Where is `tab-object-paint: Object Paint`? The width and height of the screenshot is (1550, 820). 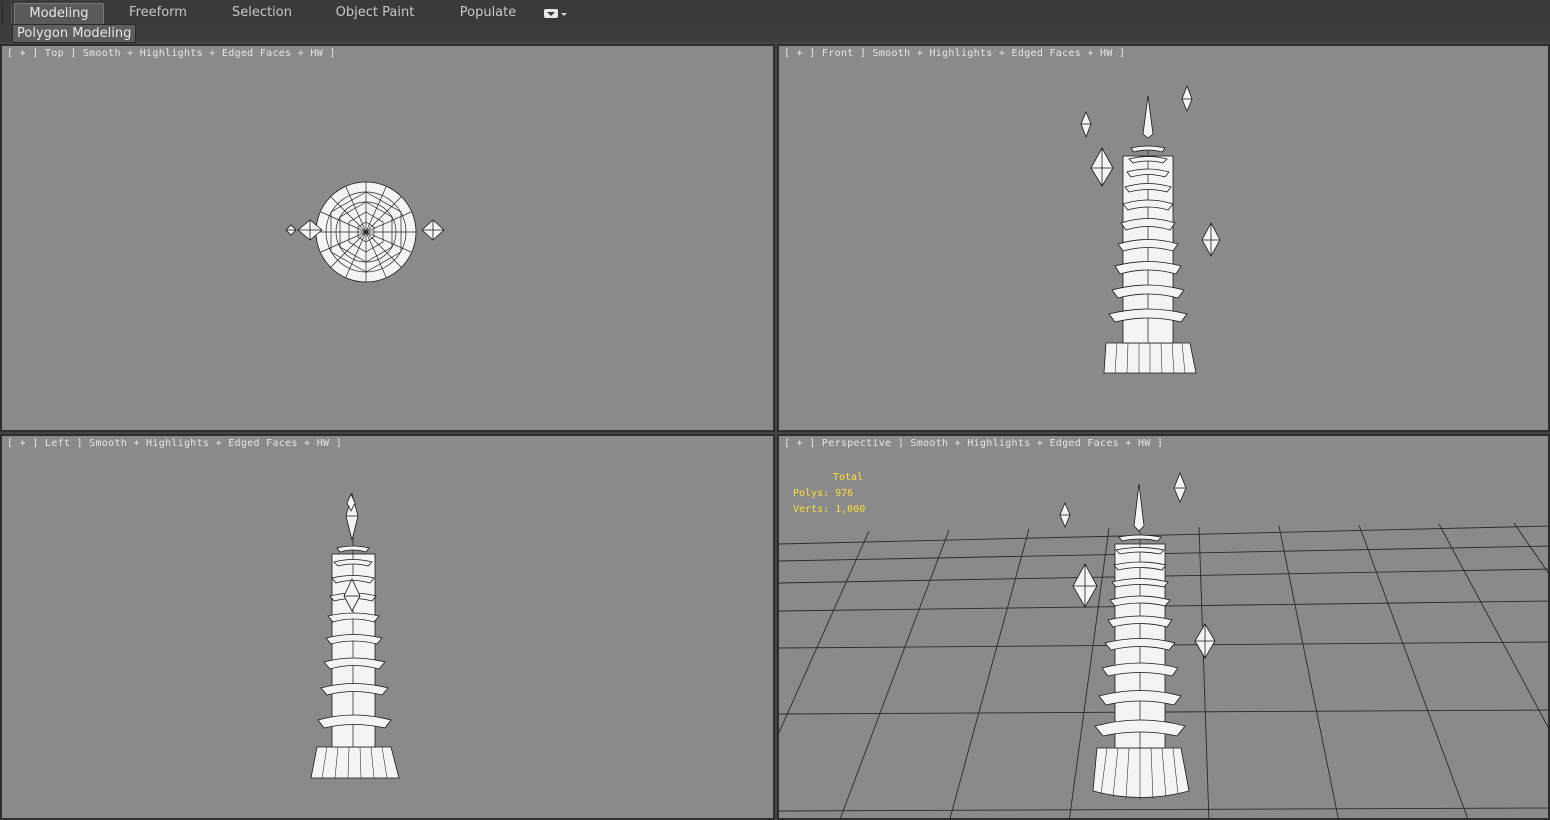
tab-object-paint: Object Paint is located at coordinates (375, 13).